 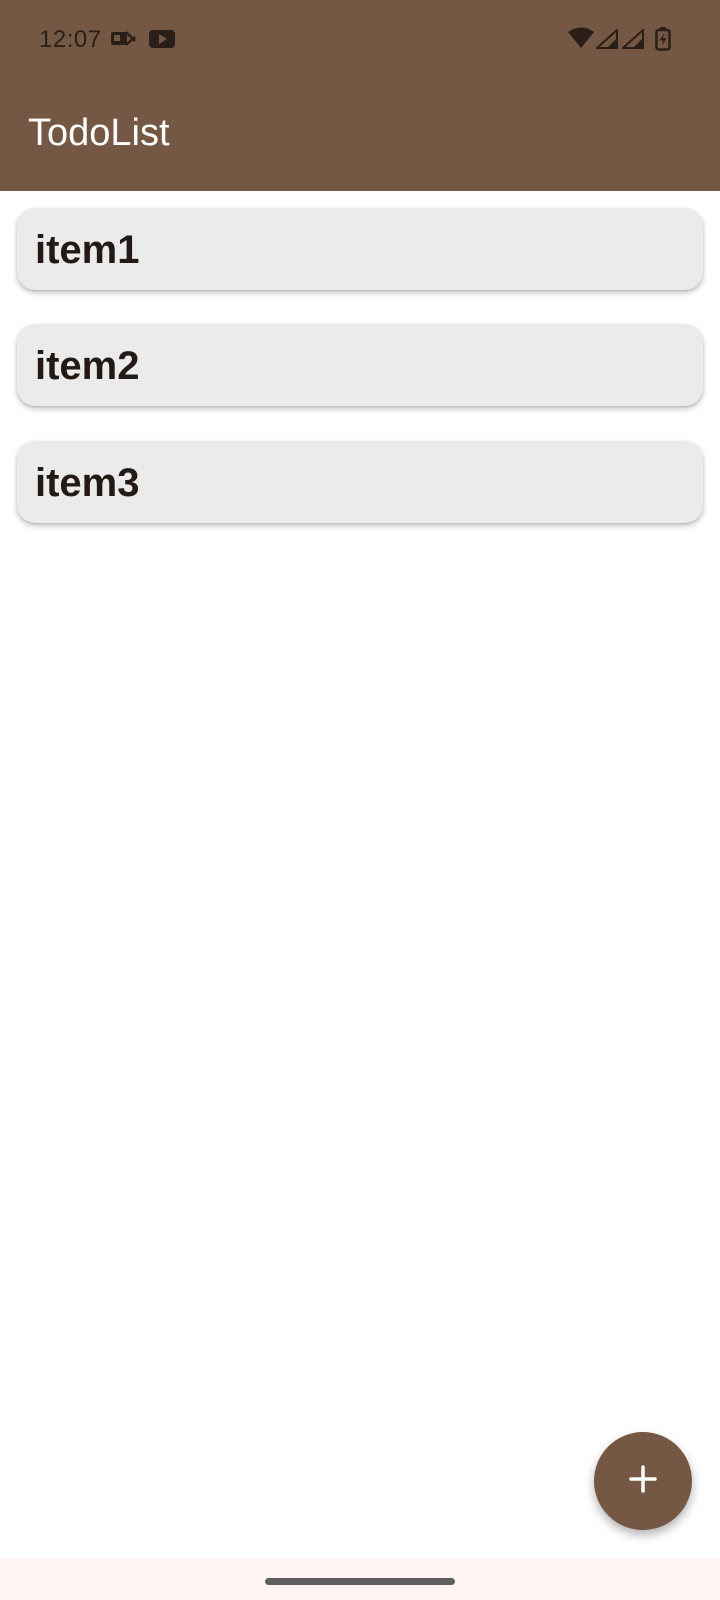 I want to click on youtube-icon, so click(x=162, y=41).